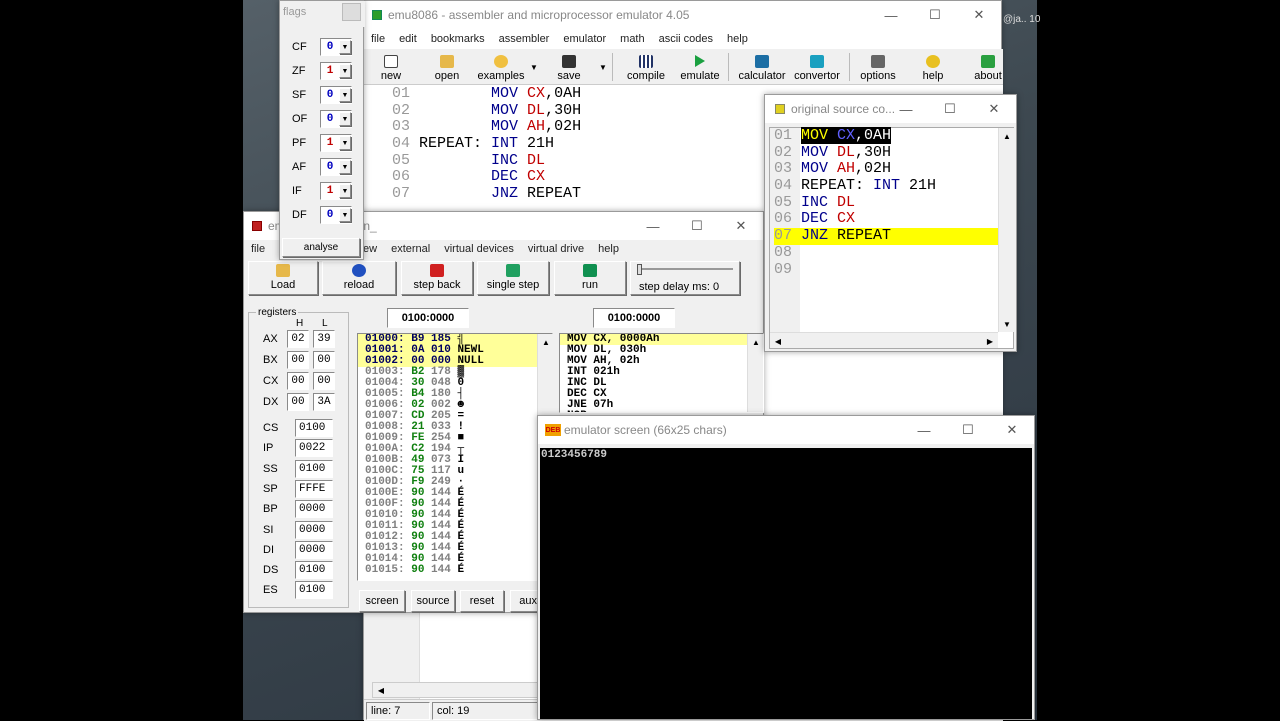 The width and height of the screenshot is (1280, 721). What do you see at coordinates (428, 318) in the screenshot?
I see `memory-address-input: 0100:0000` at bounding box center [428, 318].